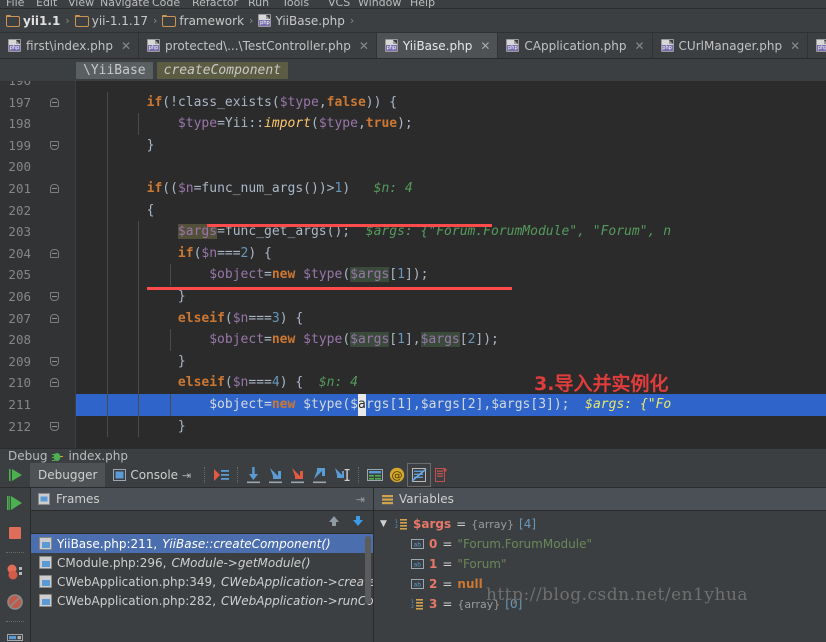 This screenshot has height=642, width=826. What do you see at coordinates (600, 544) in the screenshot?
I see `variable-row: ab 0 = "Forum.ForumModule"` at bounding box center [600, 544].